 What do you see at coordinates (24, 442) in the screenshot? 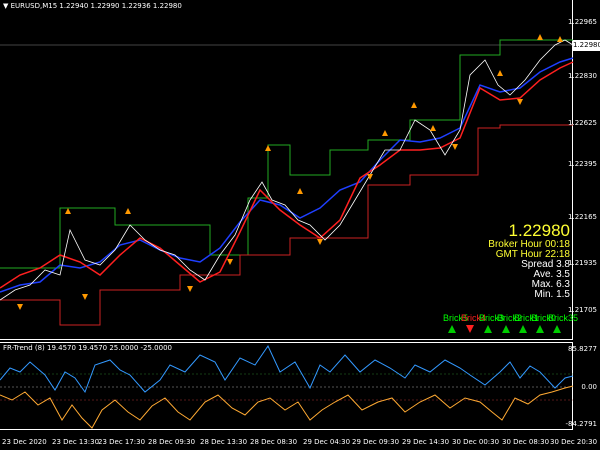
I see `time-tick: 23 Dec 2020` at bounding box center [24, 442].